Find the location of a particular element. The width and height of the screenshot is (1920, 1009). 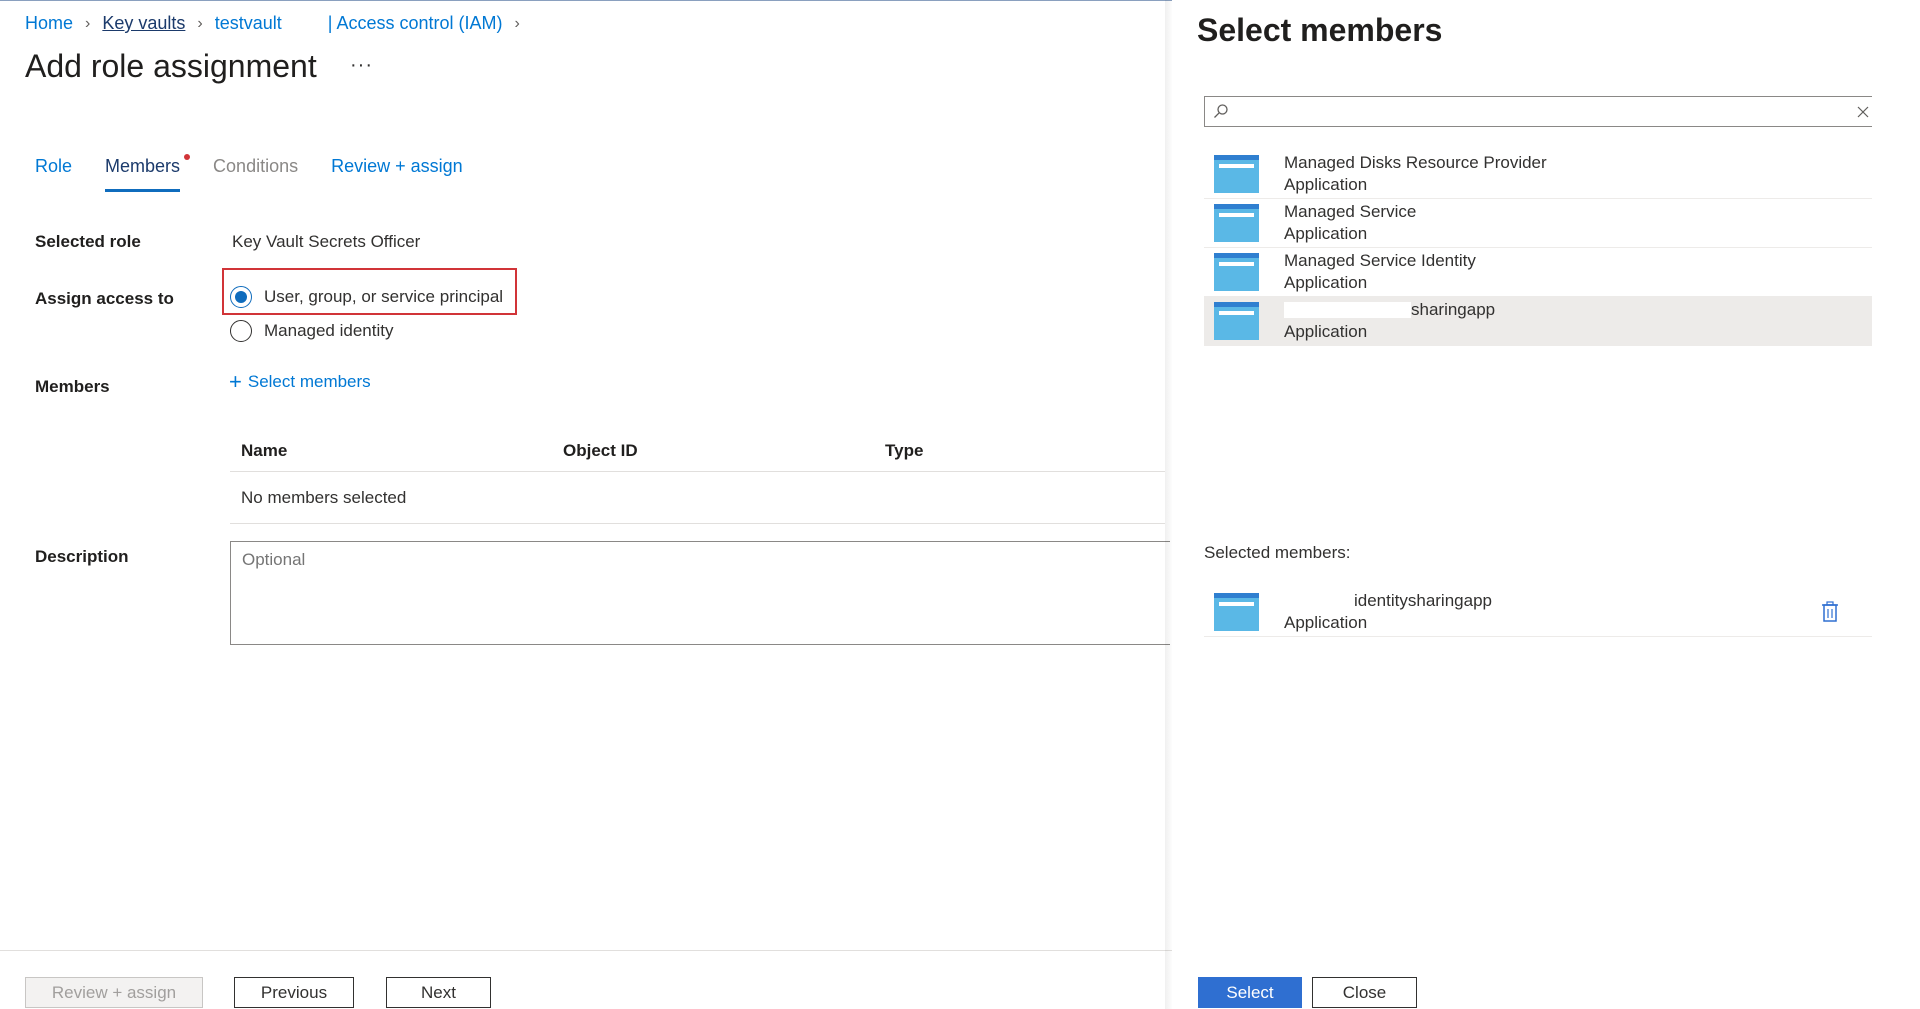

description-label: Description is located at coordinates (82, 556).